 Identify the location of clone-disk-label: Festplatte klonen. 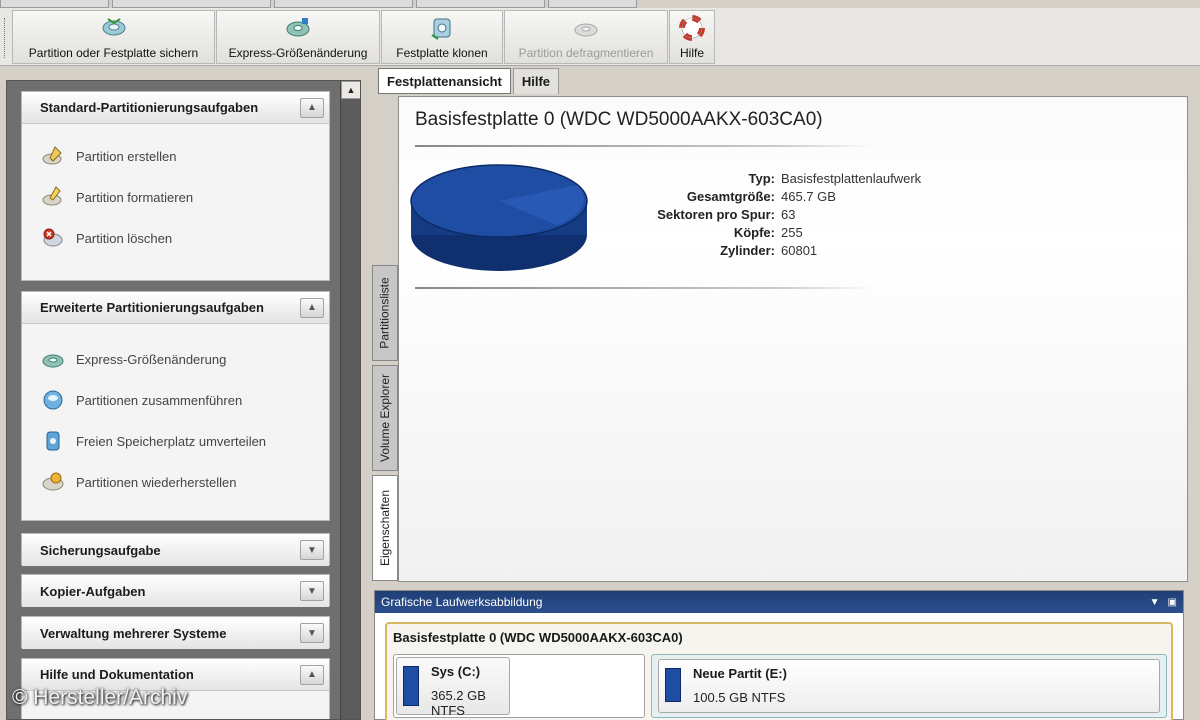
(442, 53).